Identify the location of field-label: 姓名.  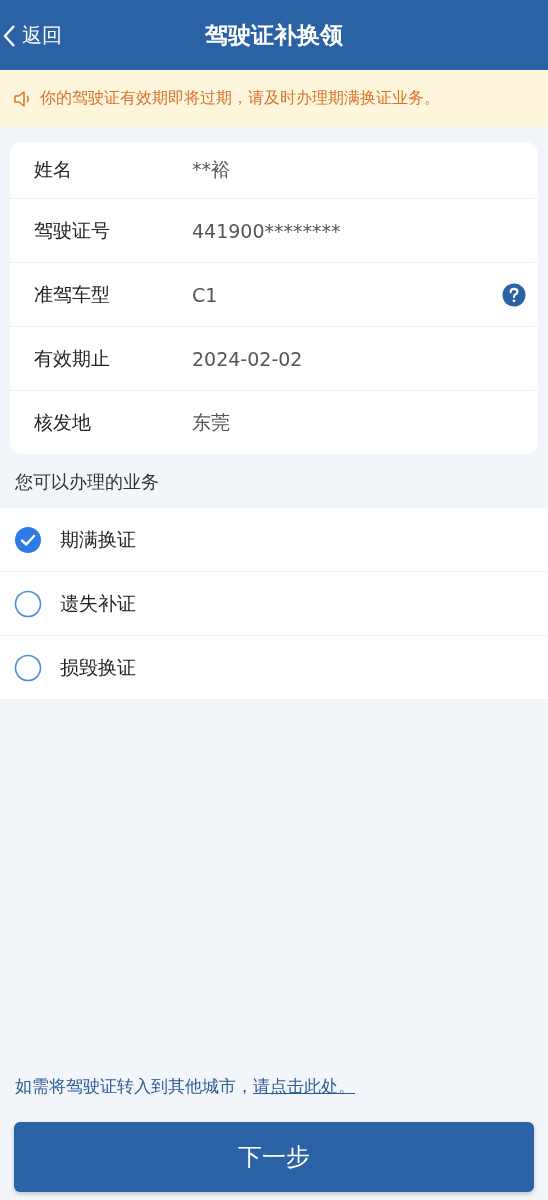
(53, 169).